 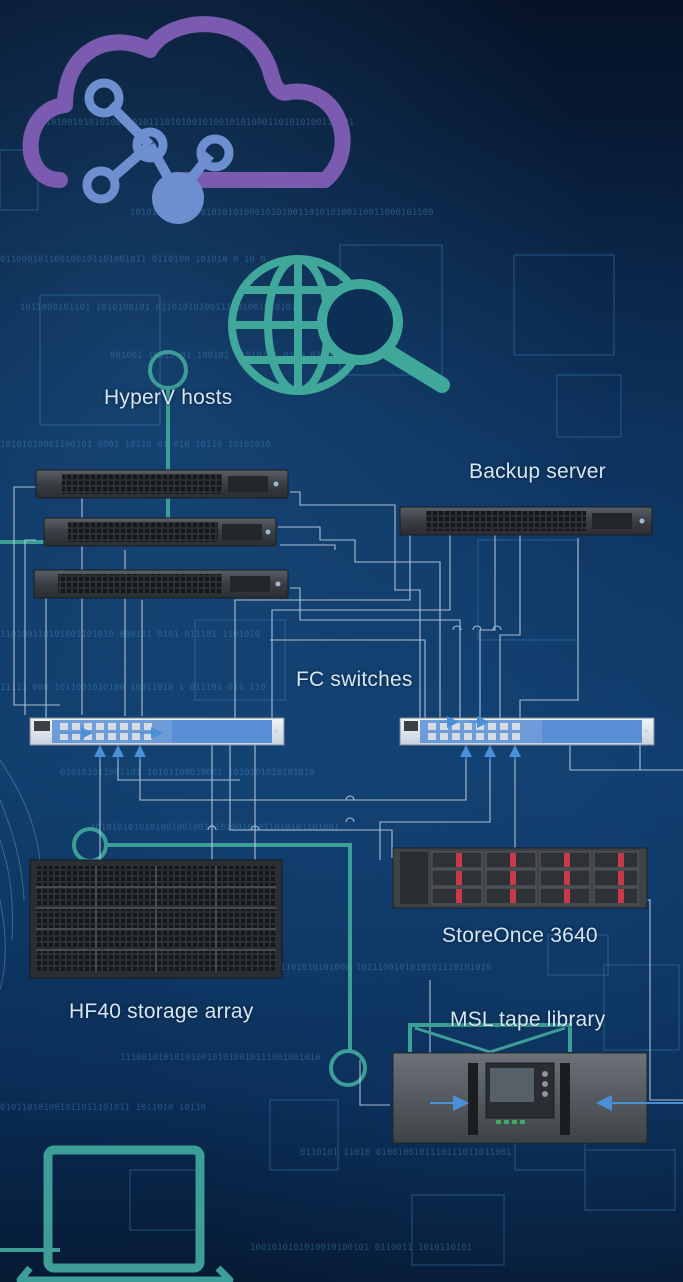 What do you see at coordinates (528, 1019) in the screenshot?
I see `label-tape-library: MSL tape library` at bounding box center [528, 1019].